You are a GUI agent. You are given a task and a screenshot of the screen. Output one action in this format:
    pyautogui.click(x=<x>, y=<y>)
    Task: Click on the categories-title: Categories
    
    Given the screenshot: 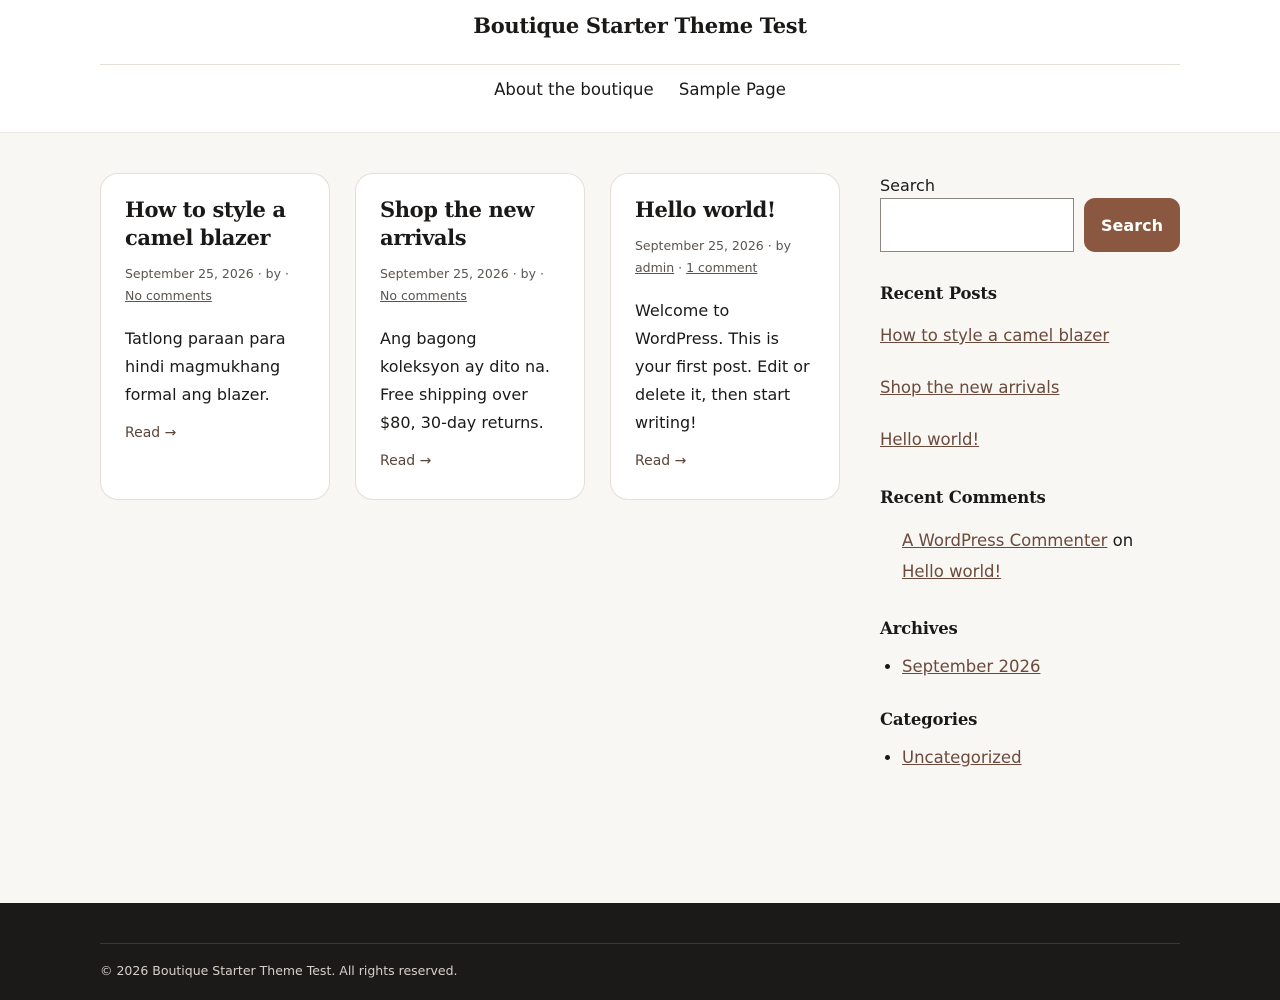 What is the action you would take?
    pyautogui.click(x=929, y=719)
    